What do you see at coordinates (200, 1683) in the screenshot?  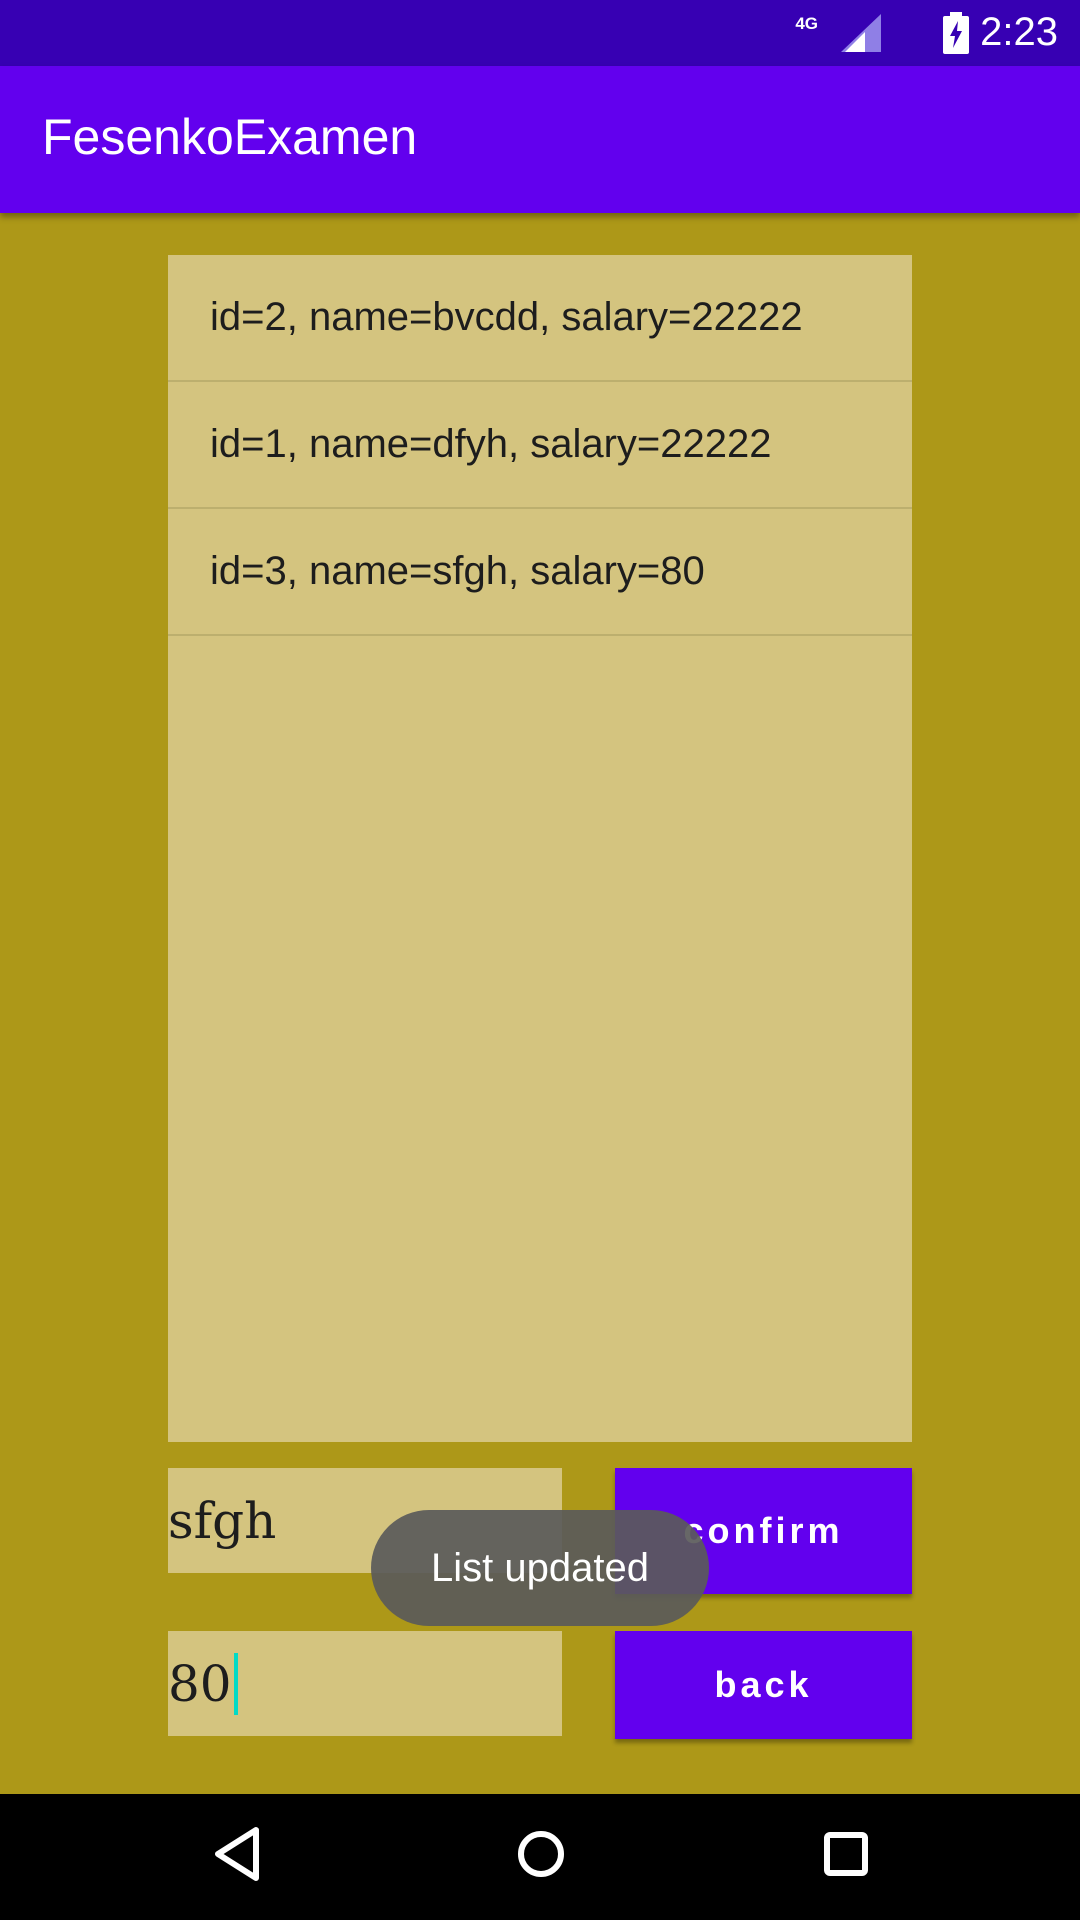 I see `salary-input-value: 80` at bounding box center [200, 1683].